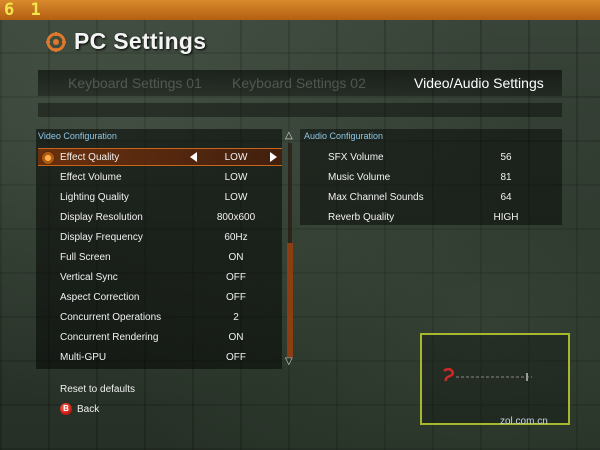 This screenshot has width=600, height=450. What do you see at coordinates (160, 197) in the screenshot?
I see `setting-row-lighting-quality: Lighting Quality LOW` at bounding box center [160, 197].